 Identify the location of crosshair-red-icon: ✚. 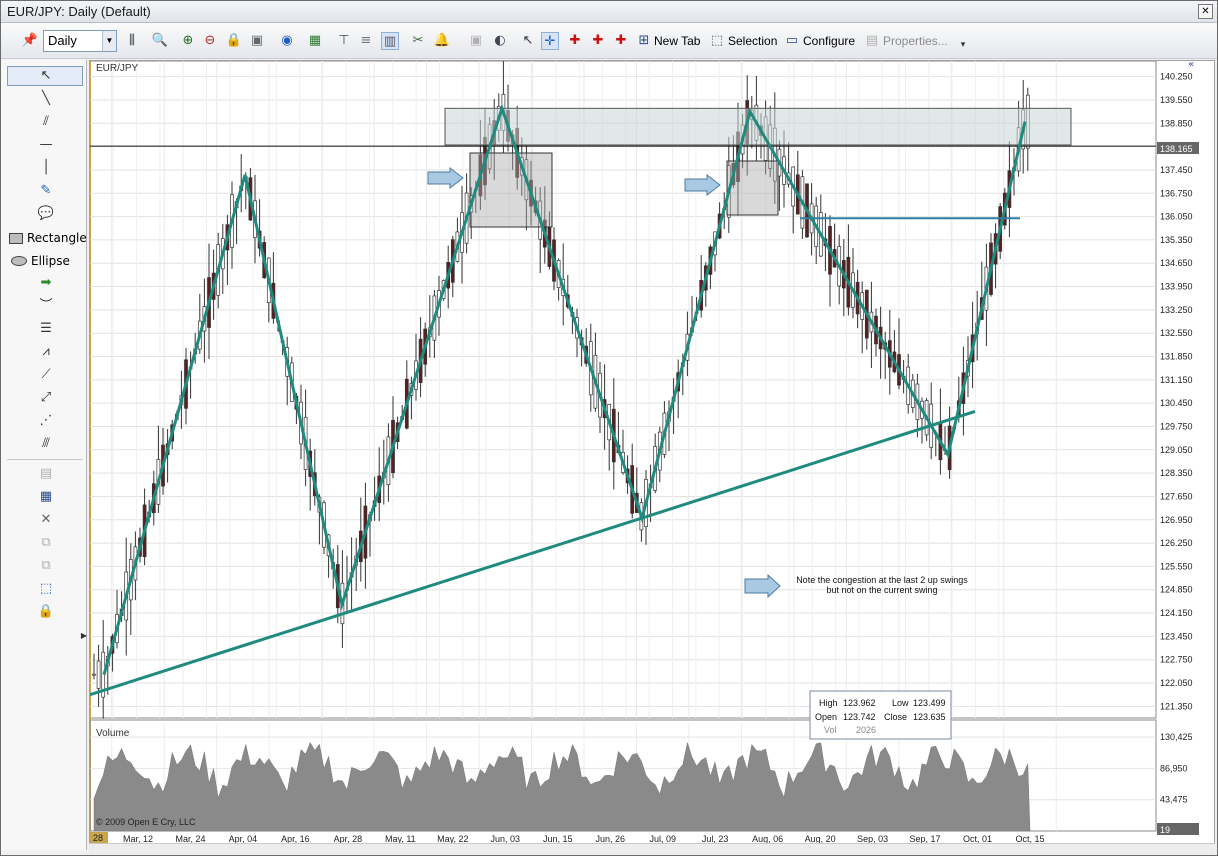
(575, 41).